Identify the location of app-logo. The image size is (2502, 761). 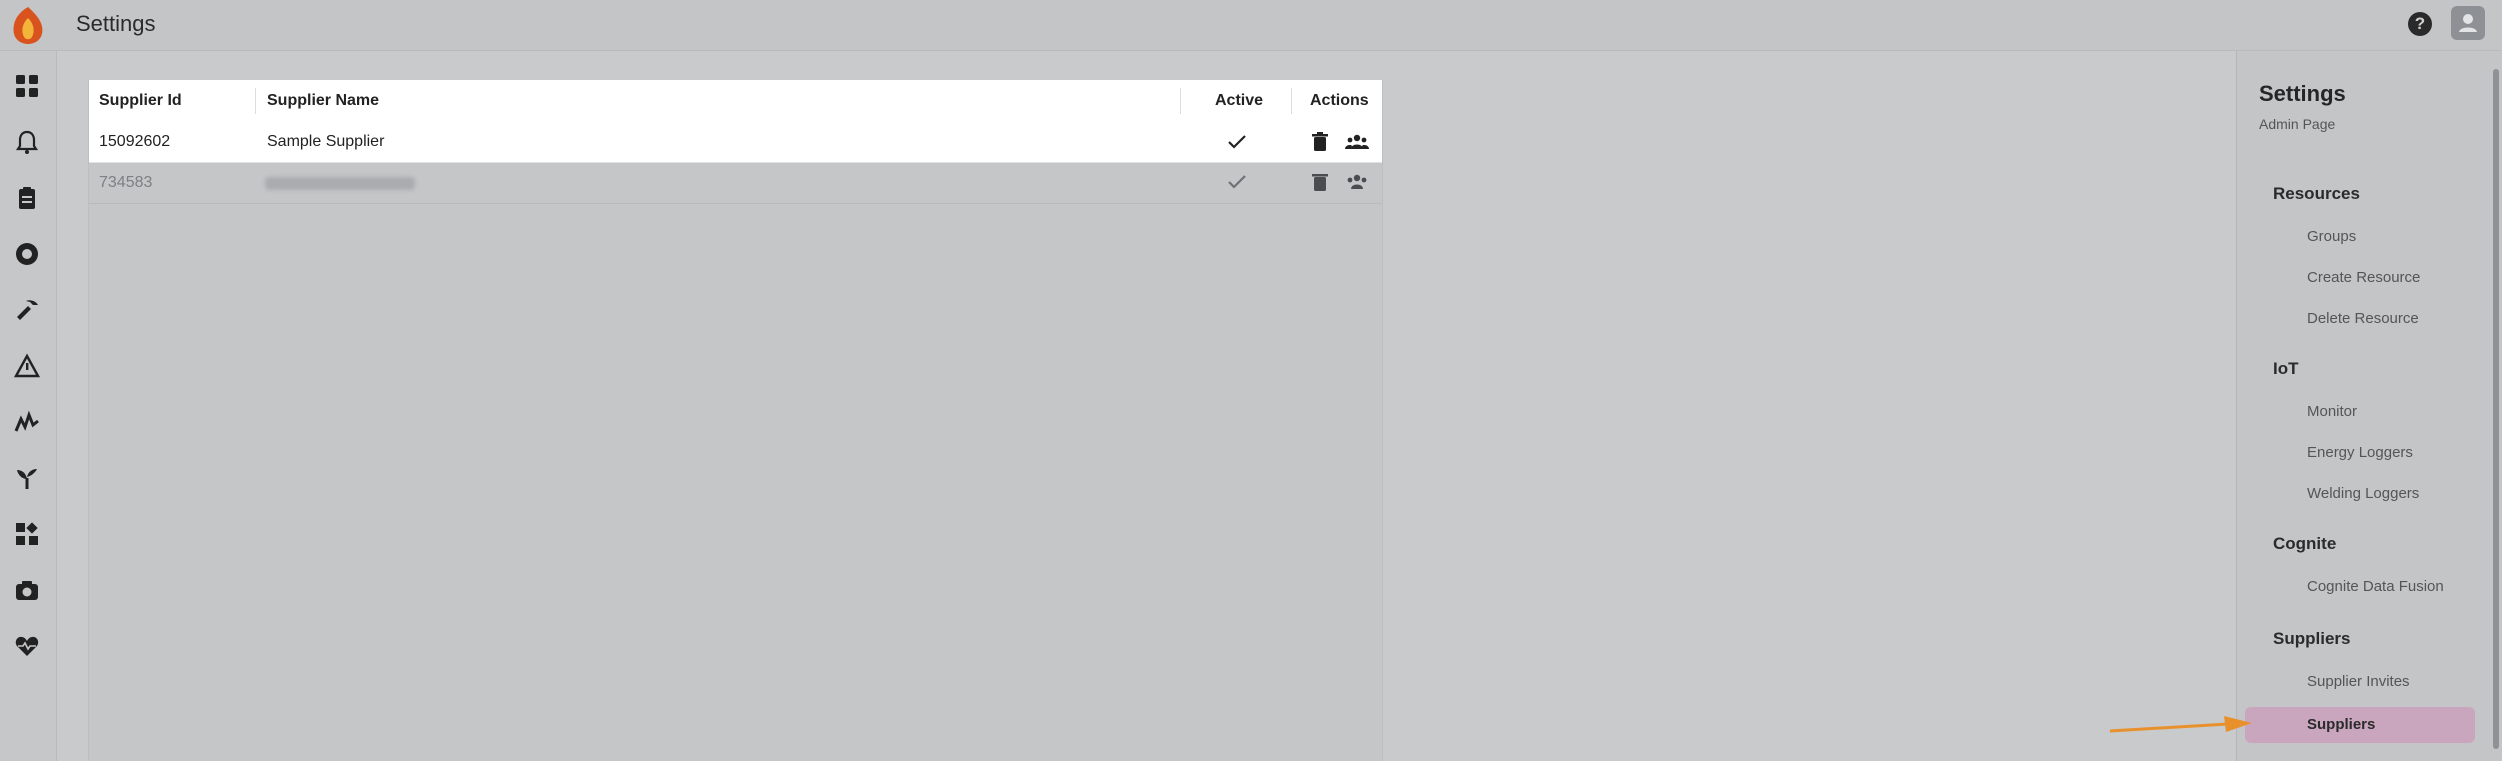
(28, 25).